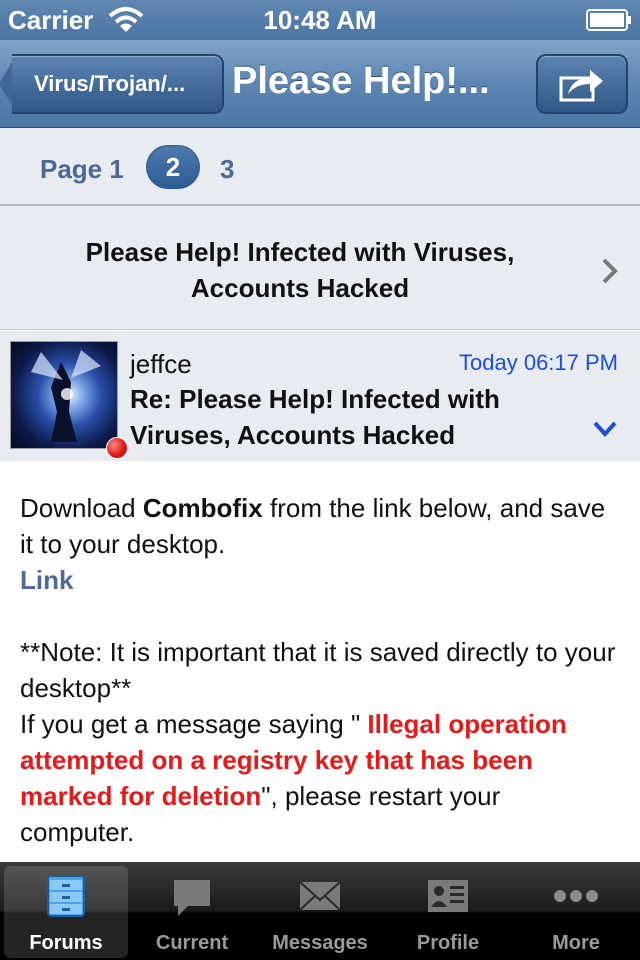 The width and height of the screenshot is (640, 960). Describe the element at coordinates (610, 271) in the screenshot. I see `chevron-right-icon` at that location.